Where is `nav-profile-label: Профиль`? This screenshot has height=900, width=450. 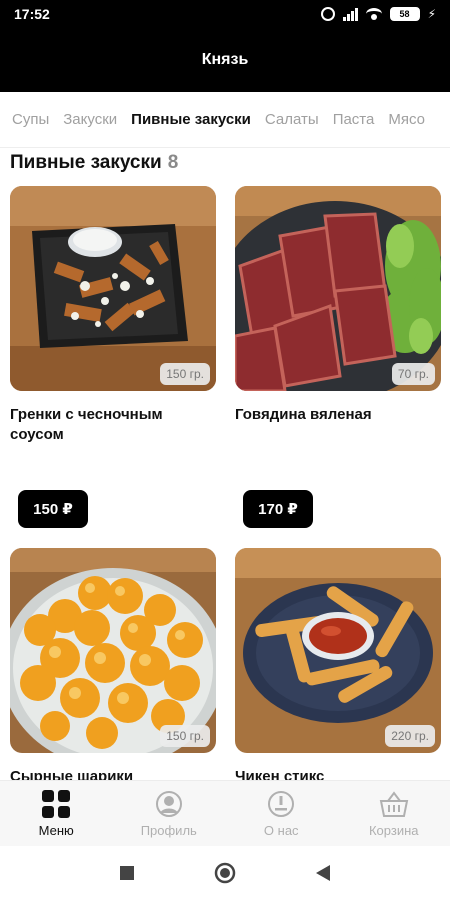
nav-profile-label: Профиль is located at coordinates (168, 830).